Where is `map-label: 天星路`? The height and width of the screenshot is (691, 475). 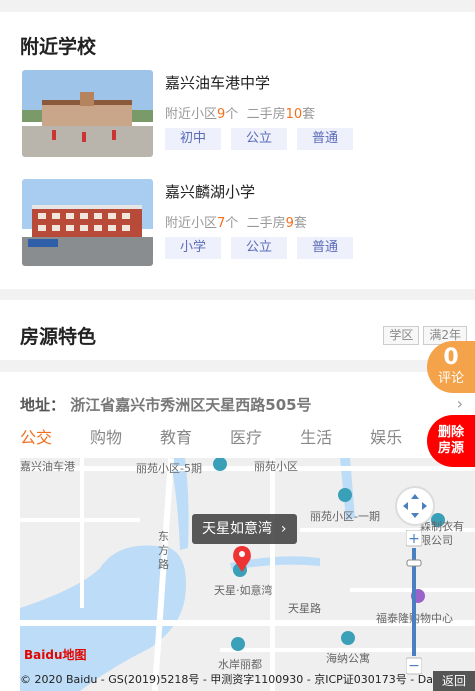 map-label: 天星路 is located at coordinates (304, 608).